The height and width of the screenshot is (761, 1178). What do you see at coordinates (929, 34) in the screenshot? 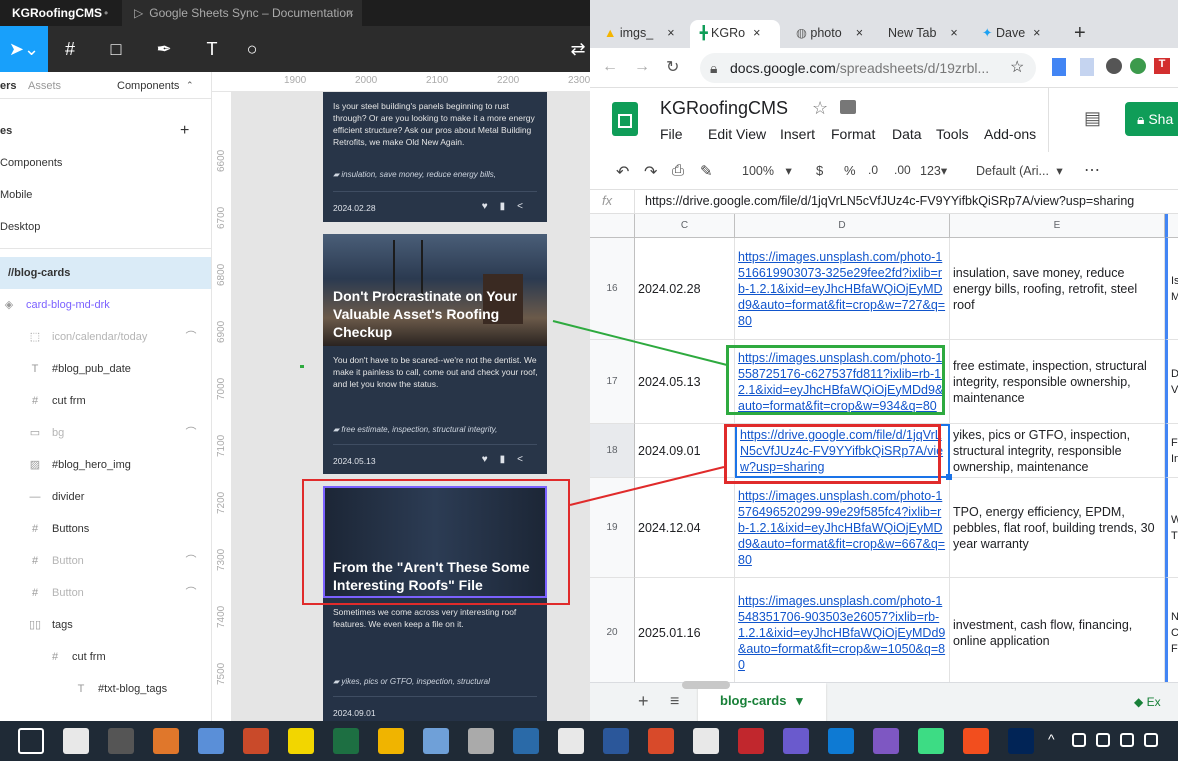
I see `chrome-tab: New Tab ×` at bounding box center [929, 34].